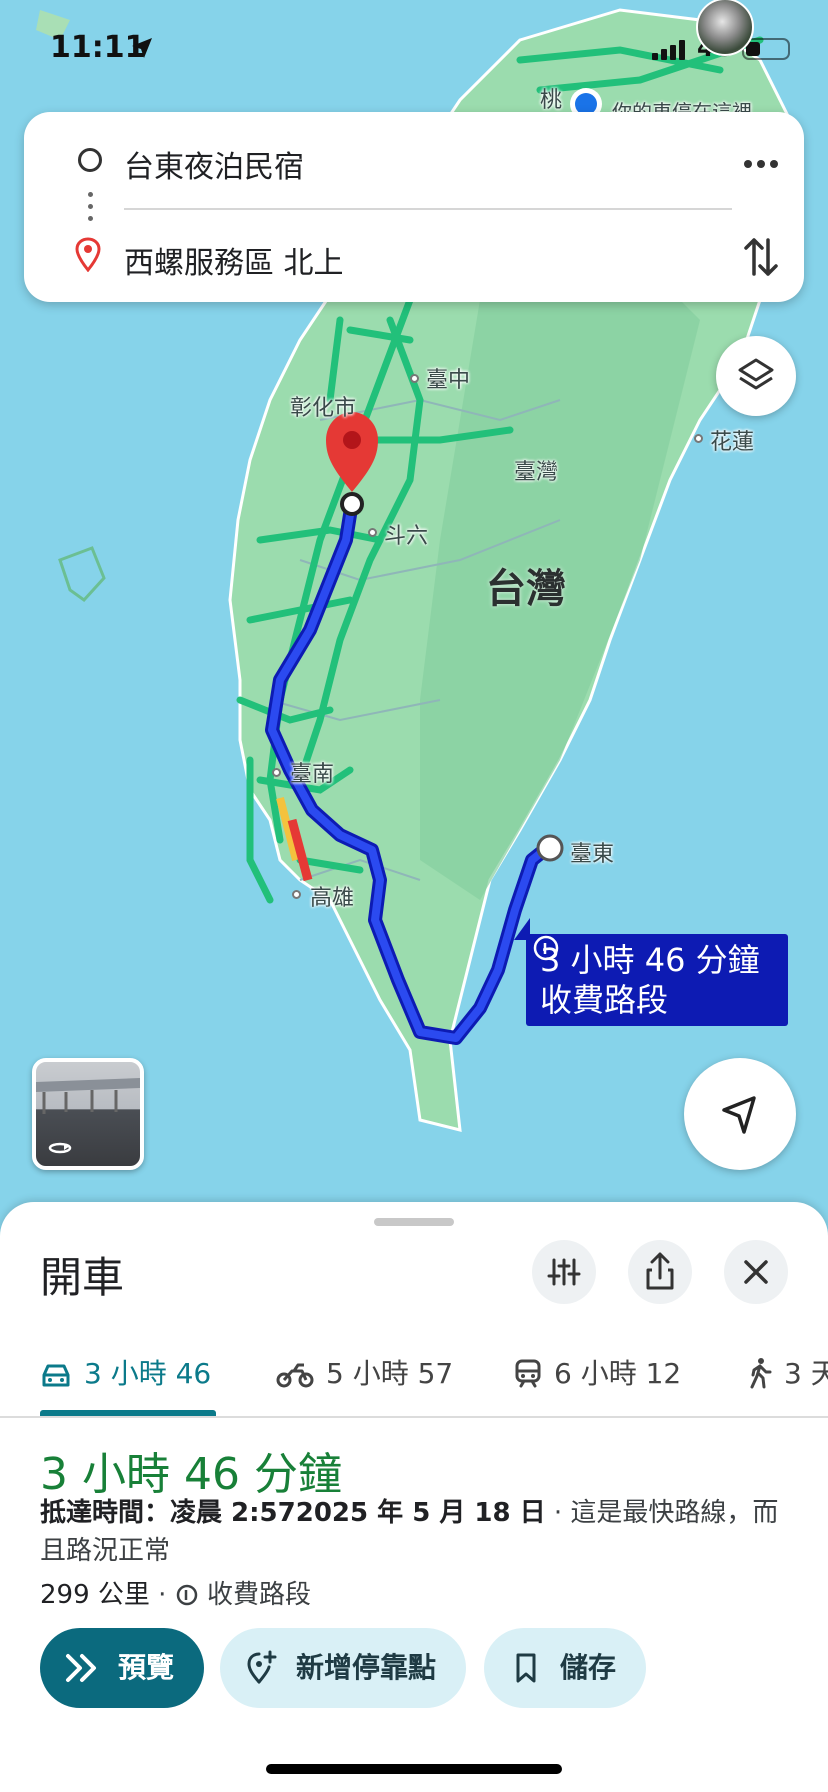 The width and height of the screenshot is (828, 1792). Describe the element at coordinates (81, 1668) in the screenshot. I see `double-chevron-icon` at that location.